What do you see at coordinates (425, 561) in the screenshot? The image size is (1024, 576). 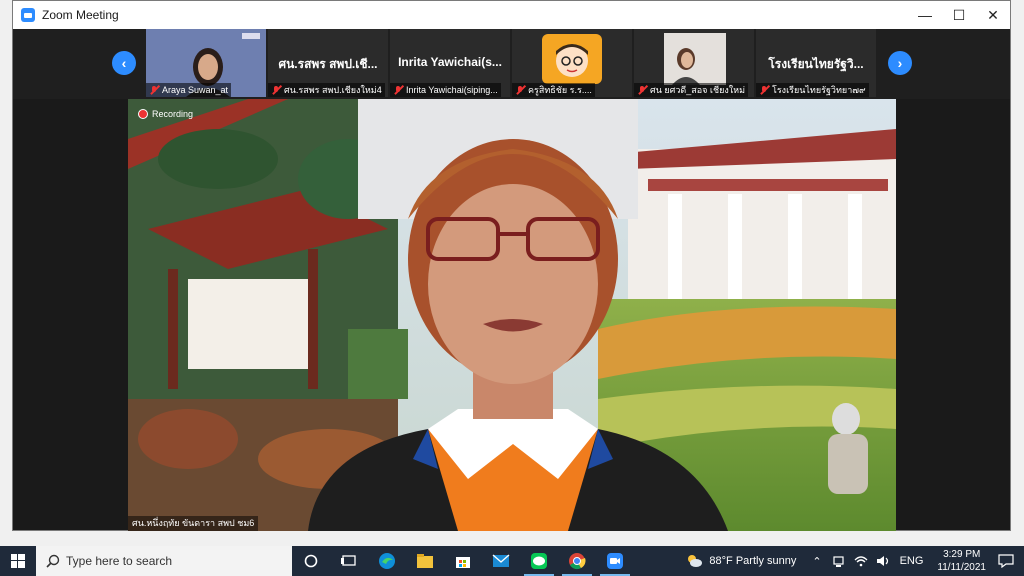 I see `file-explorer-icon` at bounding box center [425, 561].